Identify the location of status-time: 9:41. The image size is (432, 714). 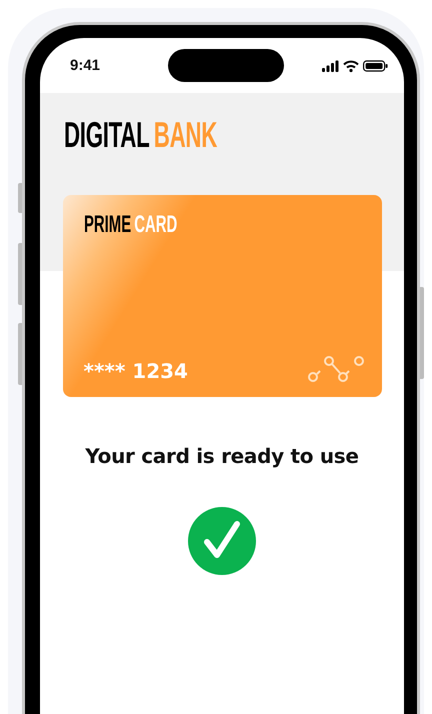
(86, 65).